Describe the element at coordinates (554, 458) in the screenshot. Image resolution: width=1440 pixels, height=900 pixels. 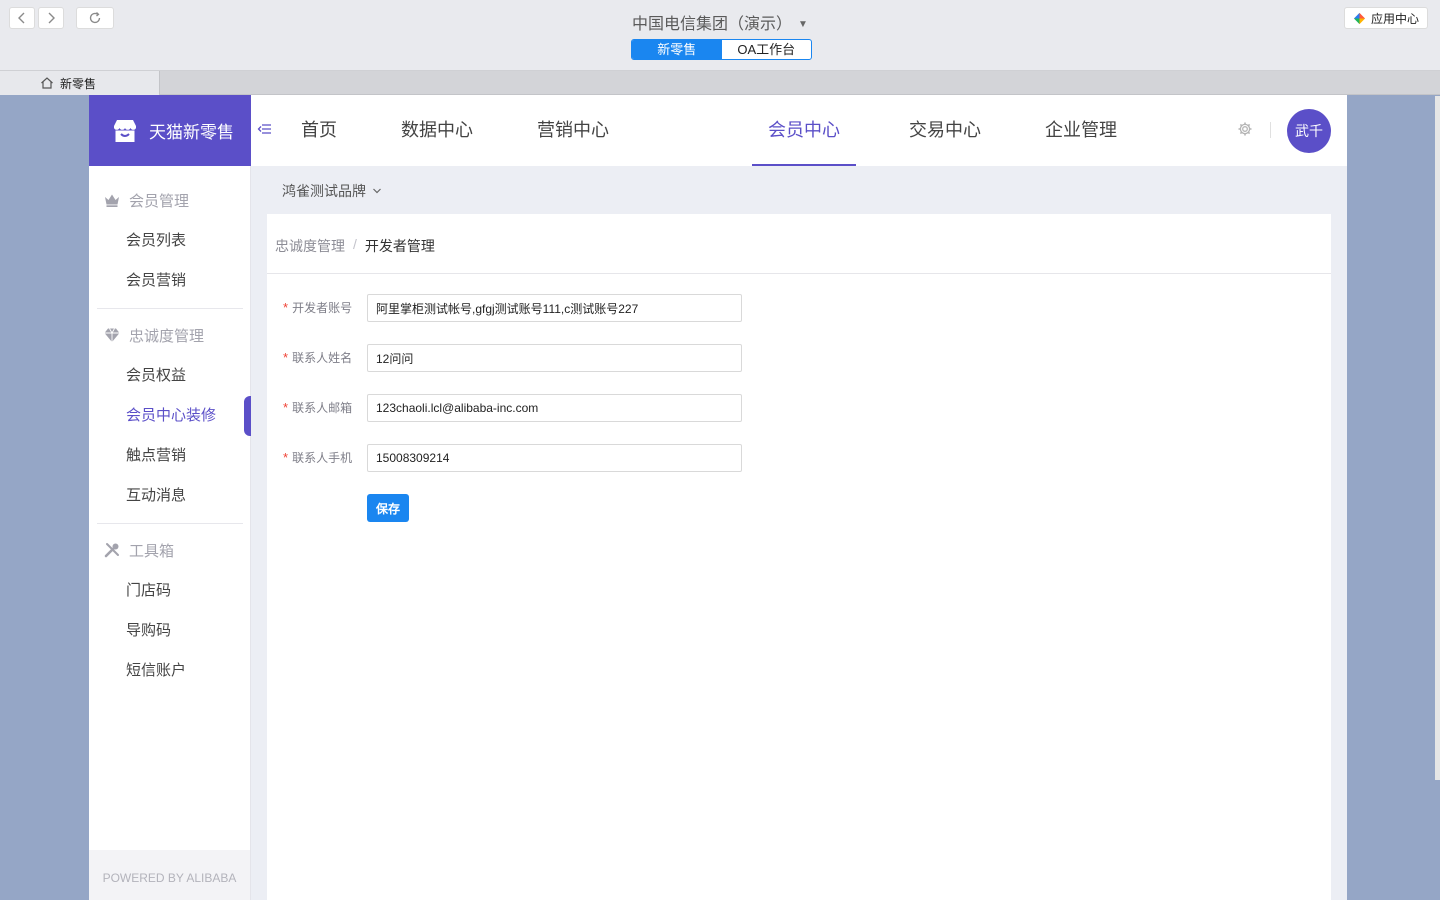
I see `contact-phone-input` at that location.